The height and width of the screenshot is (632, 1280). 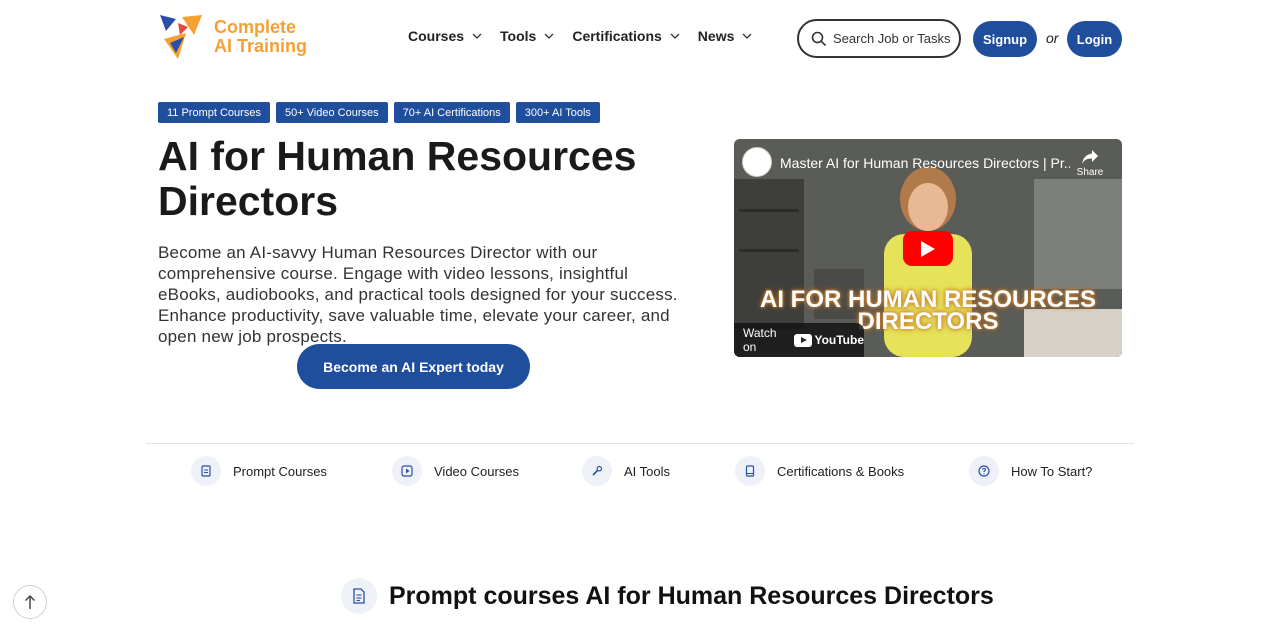 I want to click on play-button, so click(x=928, y=248).